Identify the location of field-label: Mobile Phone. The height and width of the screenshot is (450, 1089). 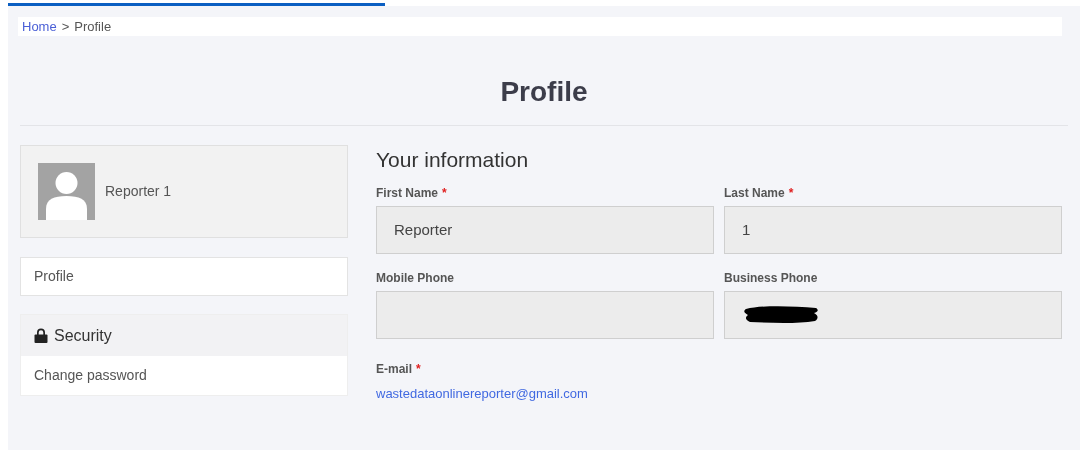
(415, 277).